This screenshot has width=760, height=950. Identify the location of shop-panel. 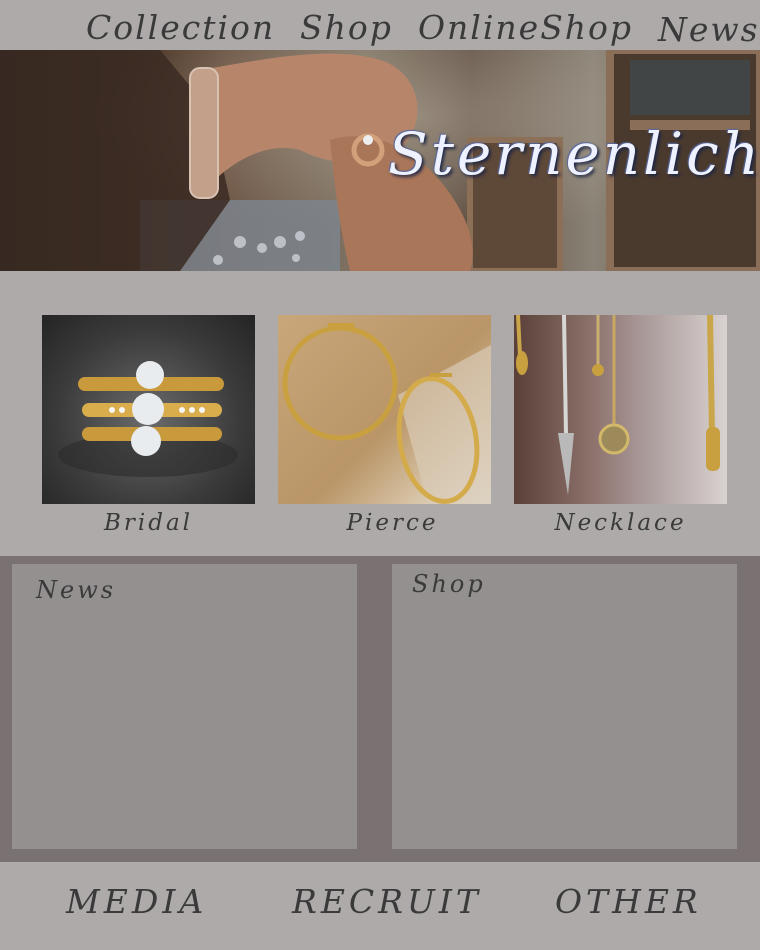
(564, 706).